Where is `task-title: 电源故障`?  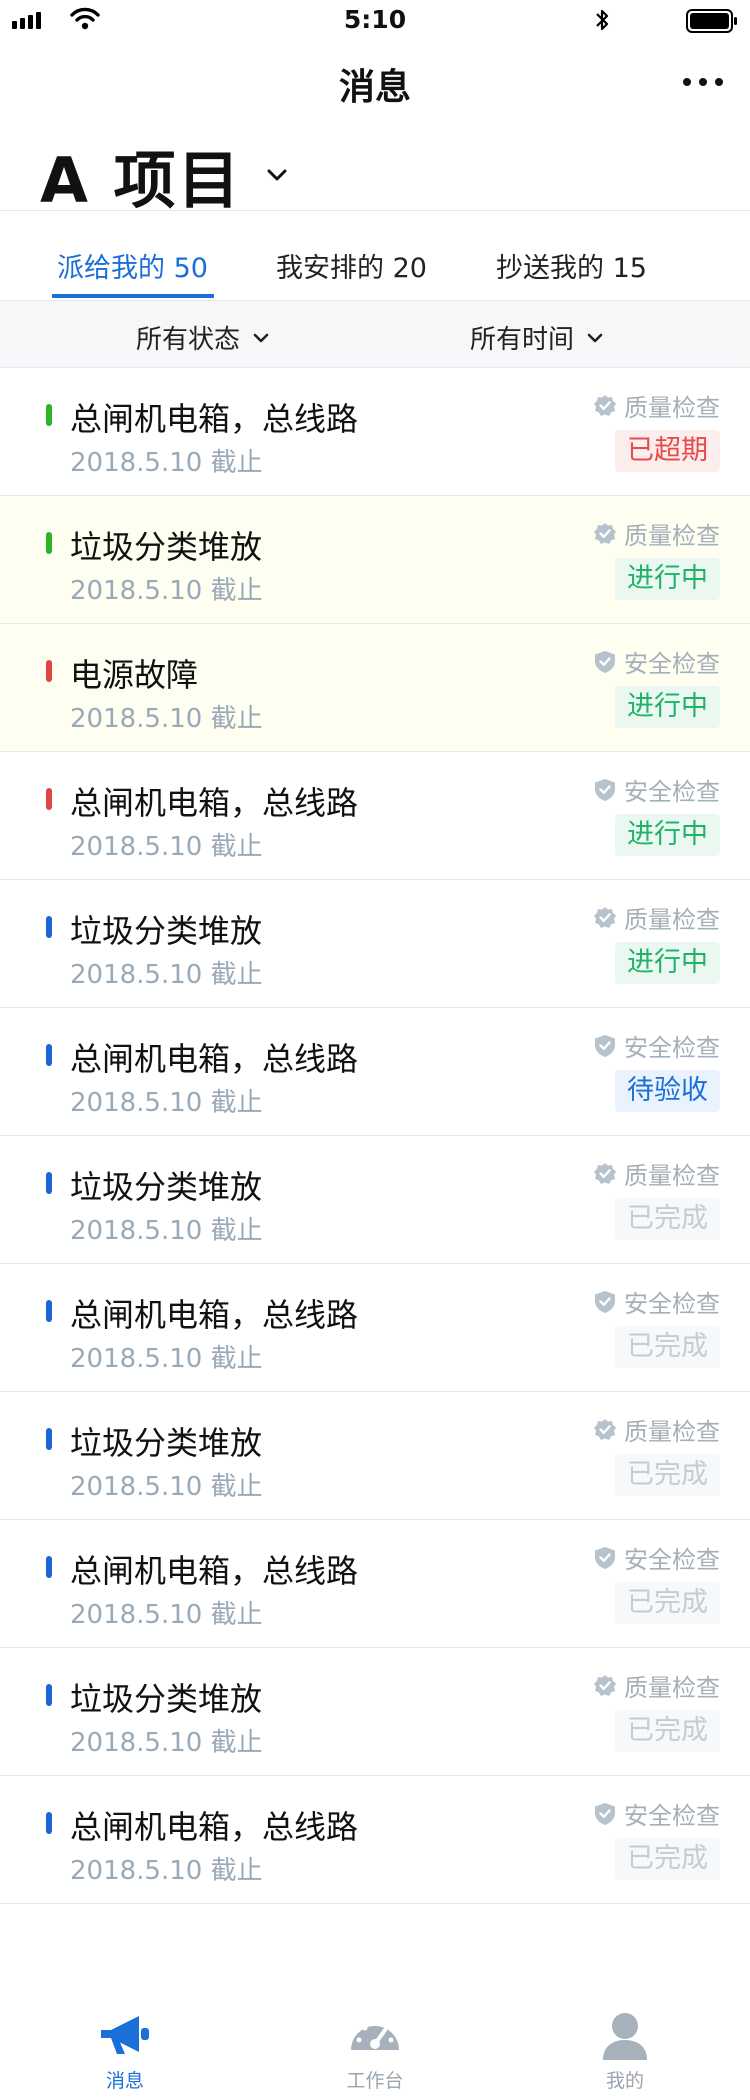 task-title: 电源故障 is located at coordinates (134, 675).